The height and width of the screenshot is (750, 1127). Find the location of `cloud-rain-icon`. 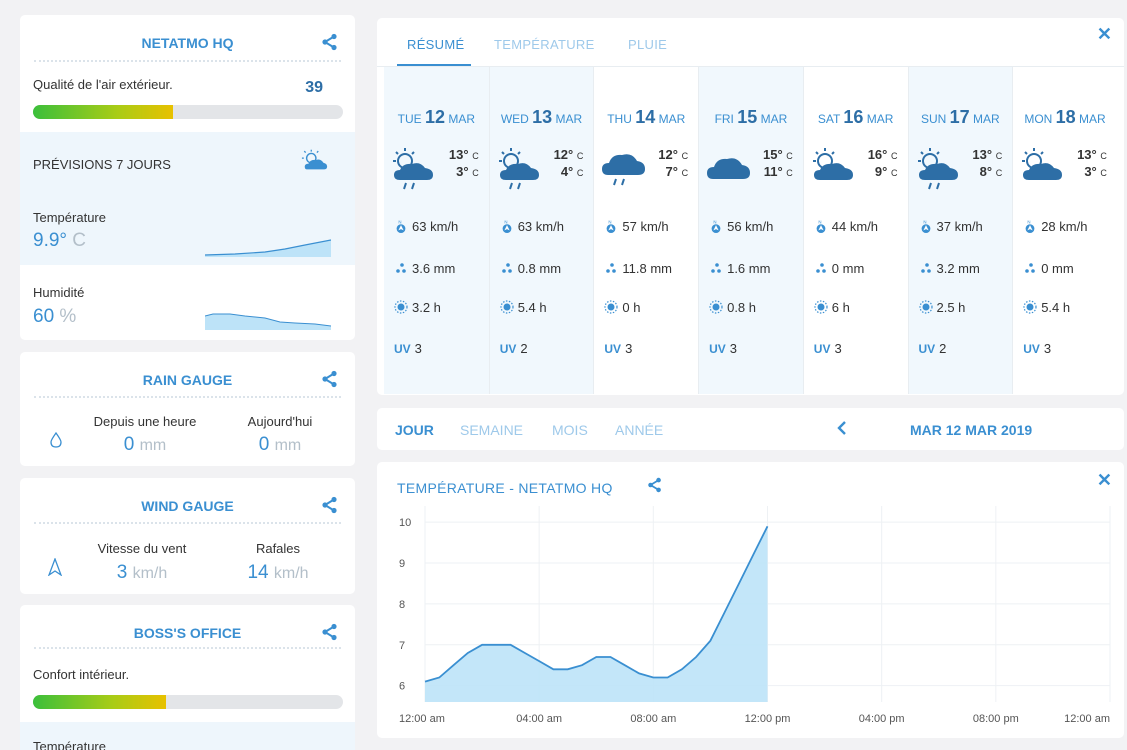

cloud-rain-icon is located at coordinates (624, 170).